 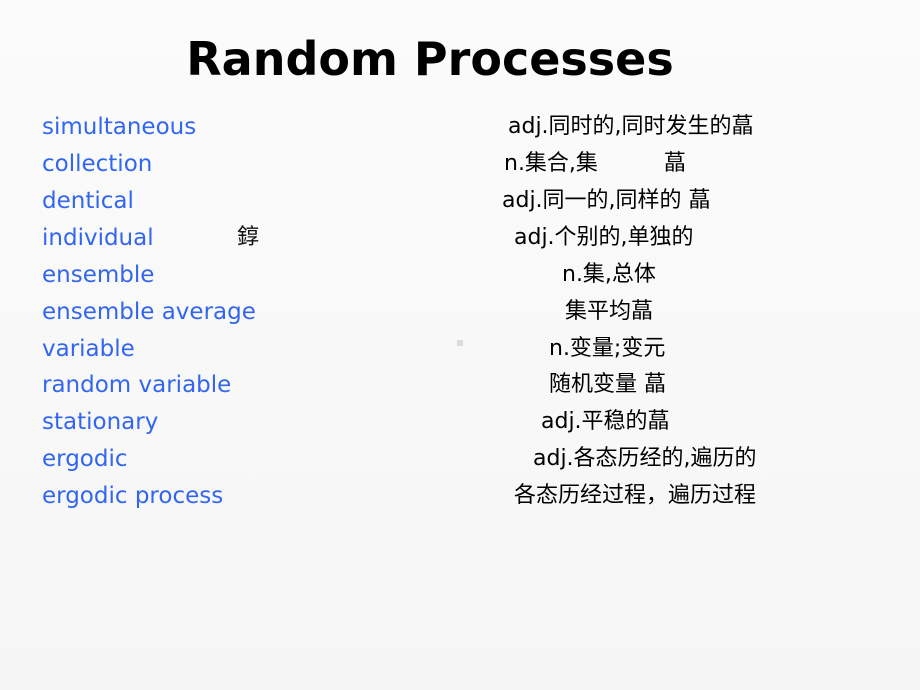 I want to click on term-ensemble-average: ensemble average, so click(x=149, y=312).